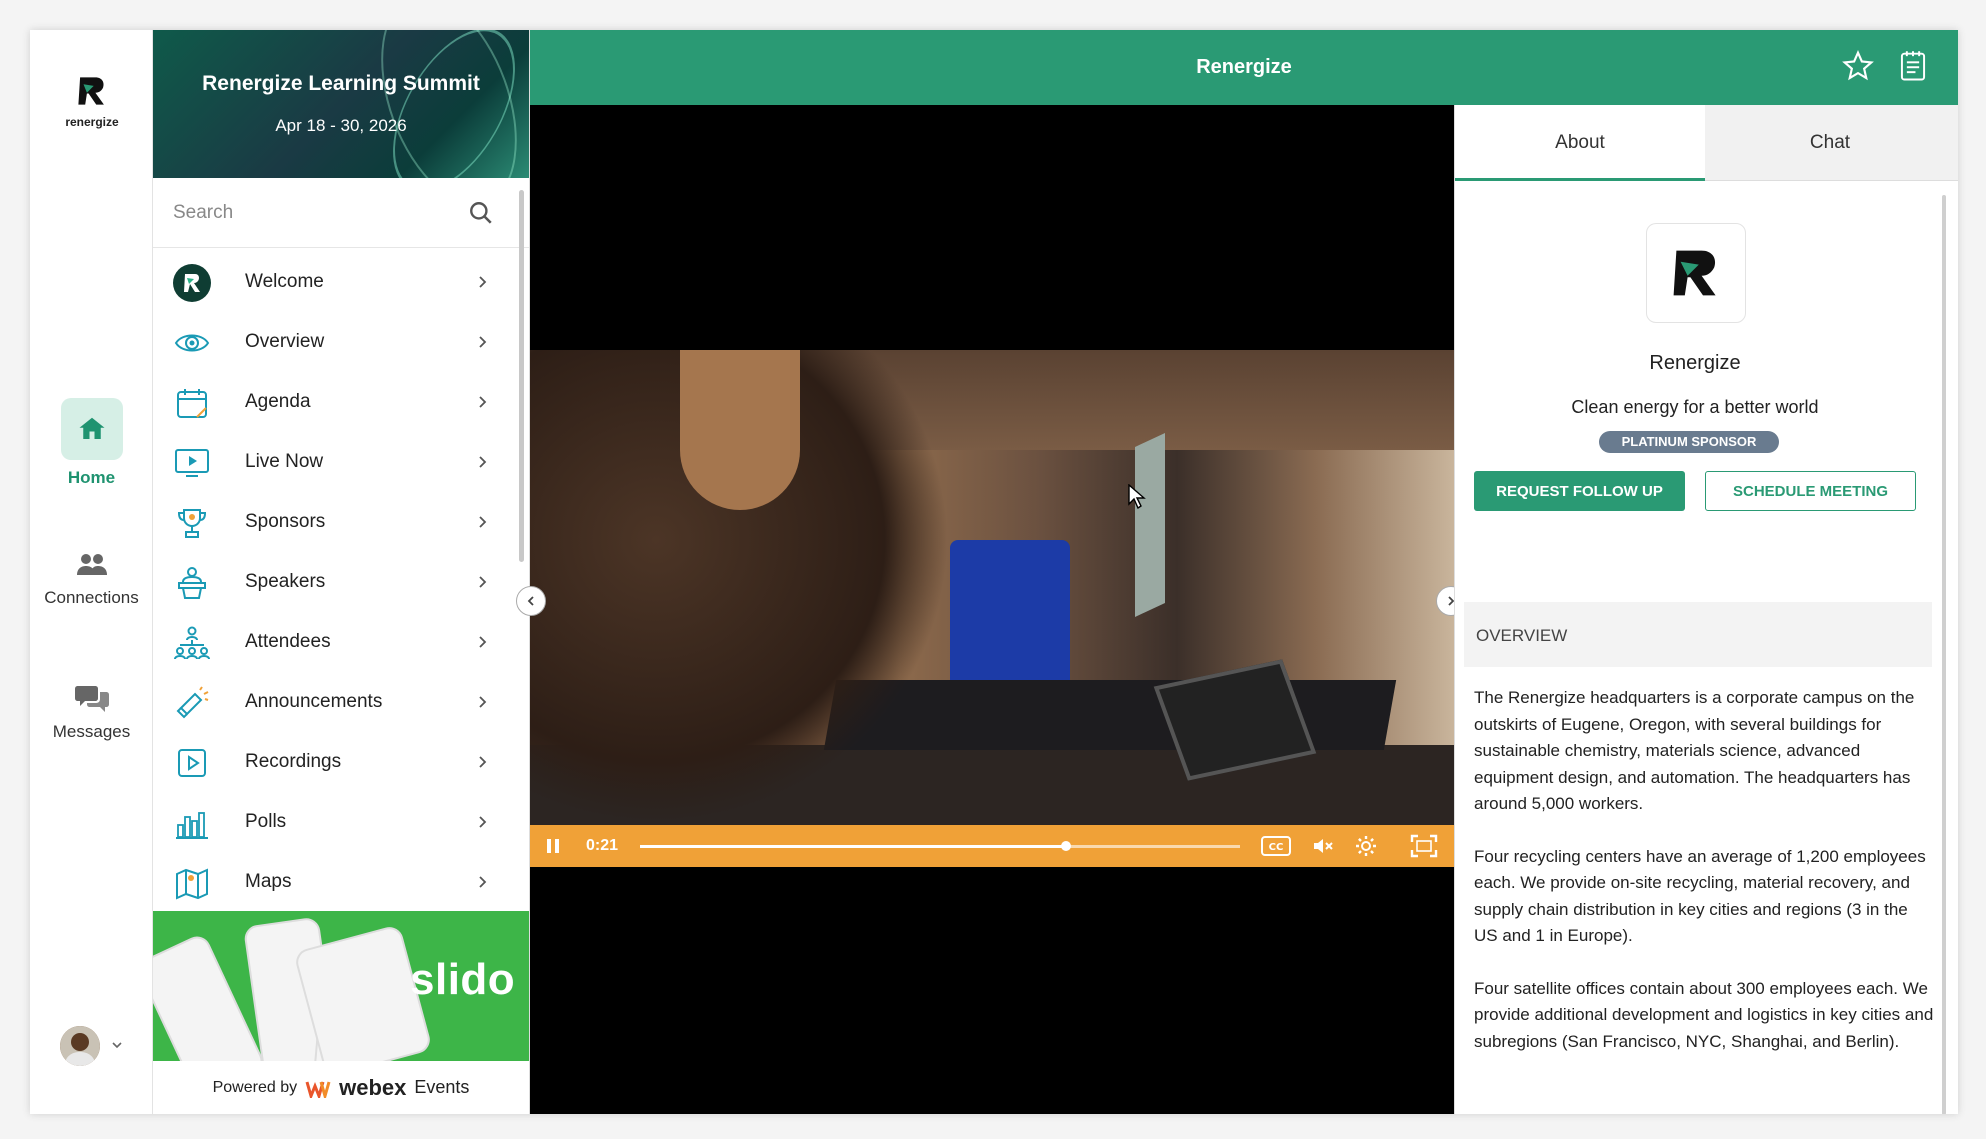  What do you see at coordinates (336, 522) in the screenshot?
I see `nav-item-sponsors: Sponsors` at bounding box center [336, 522].